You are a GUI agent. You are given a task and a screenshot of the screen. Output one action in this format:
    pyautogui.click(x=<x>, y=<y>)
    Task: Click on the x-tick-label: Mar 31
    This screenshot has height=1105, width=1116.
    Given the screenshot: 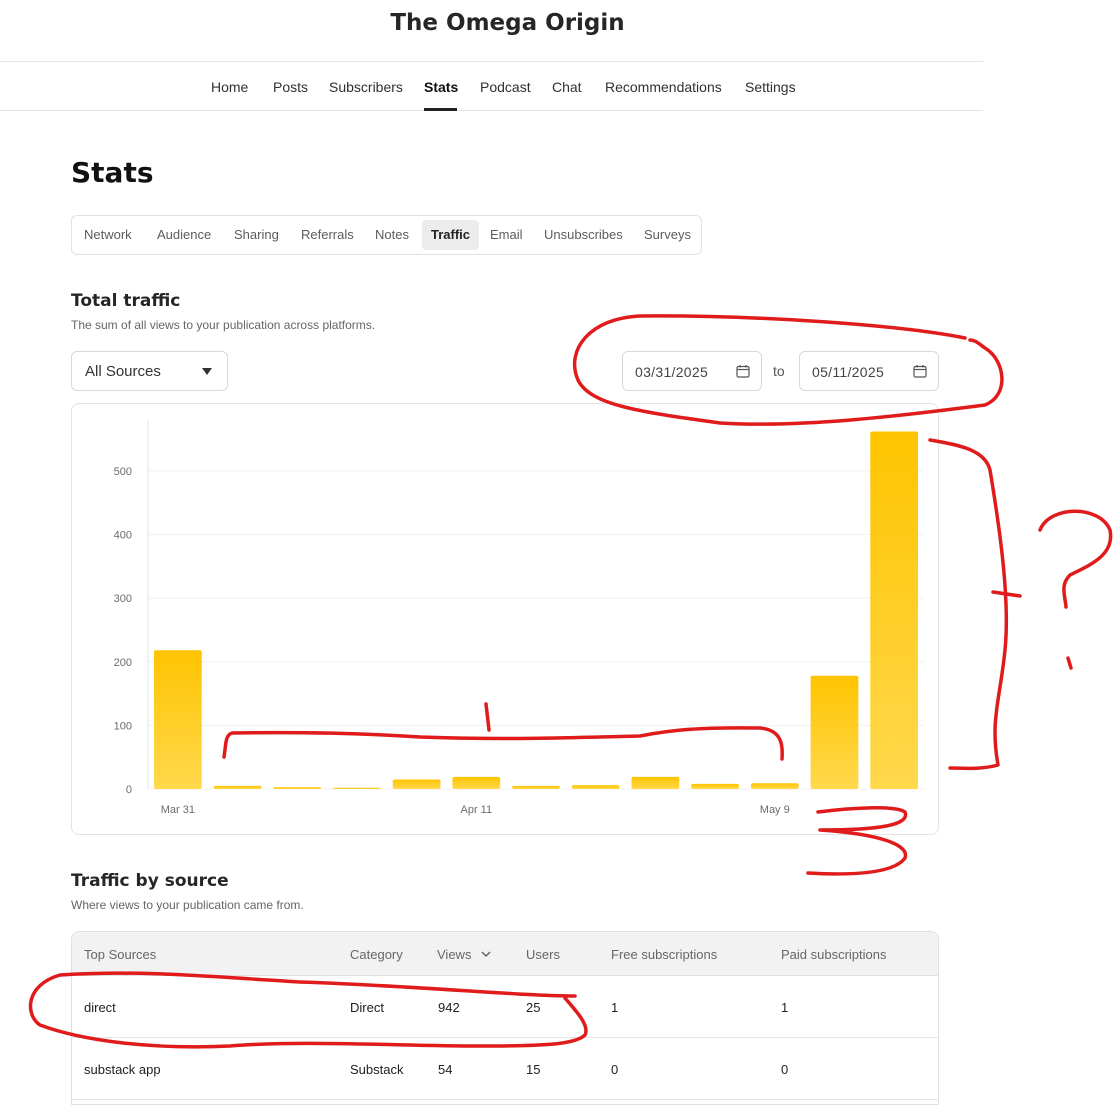 What is the action you would take?
    pyautogui.click(x=178, y=810)
    